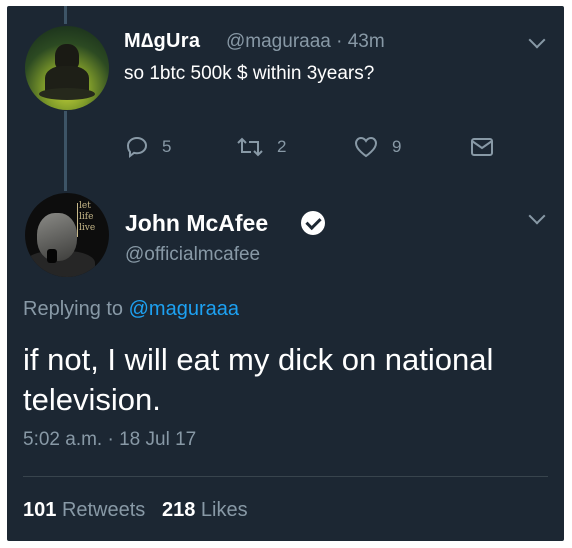  I want to click on divider, so click(285, 476).